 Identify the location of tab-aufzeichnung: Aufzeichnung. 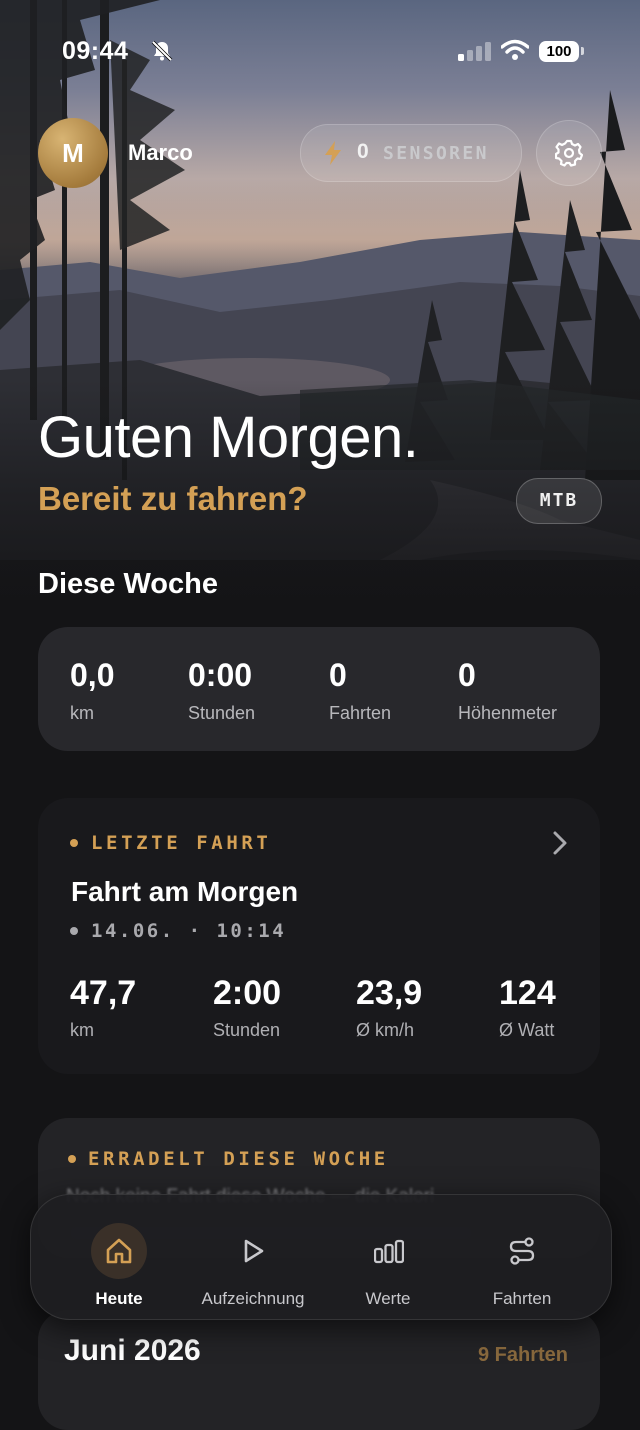
(253, 1268).